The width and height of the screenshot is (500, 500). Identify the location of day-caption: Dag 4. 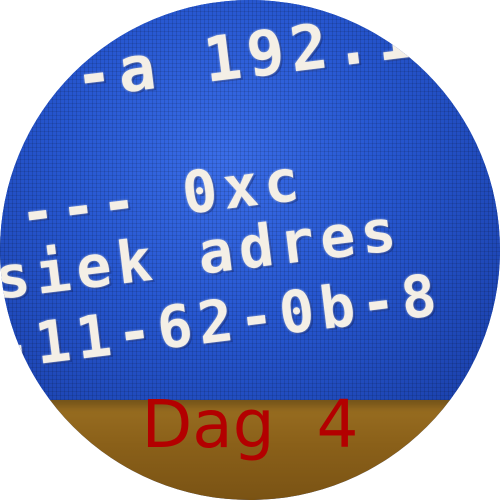
(250, 424).